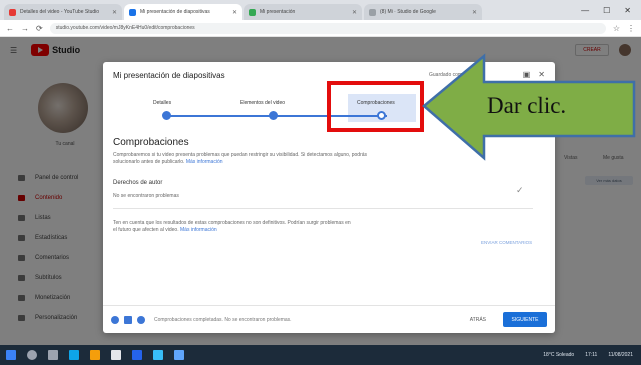  I want to click on red-highlight-box, so click(375, 106).